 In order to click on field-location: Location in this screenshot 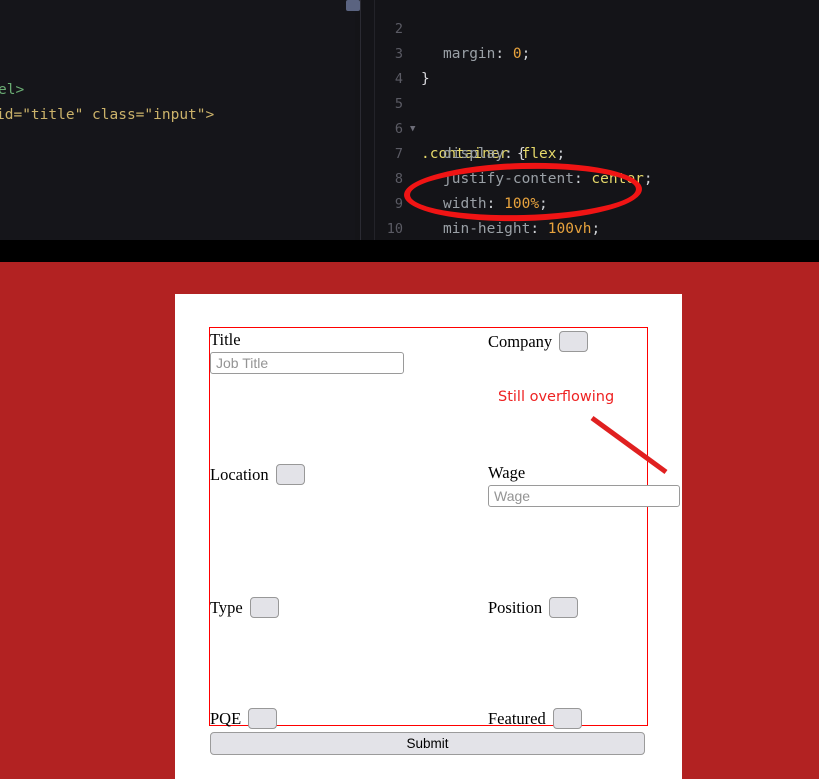, I will do `click(257, 474)`.